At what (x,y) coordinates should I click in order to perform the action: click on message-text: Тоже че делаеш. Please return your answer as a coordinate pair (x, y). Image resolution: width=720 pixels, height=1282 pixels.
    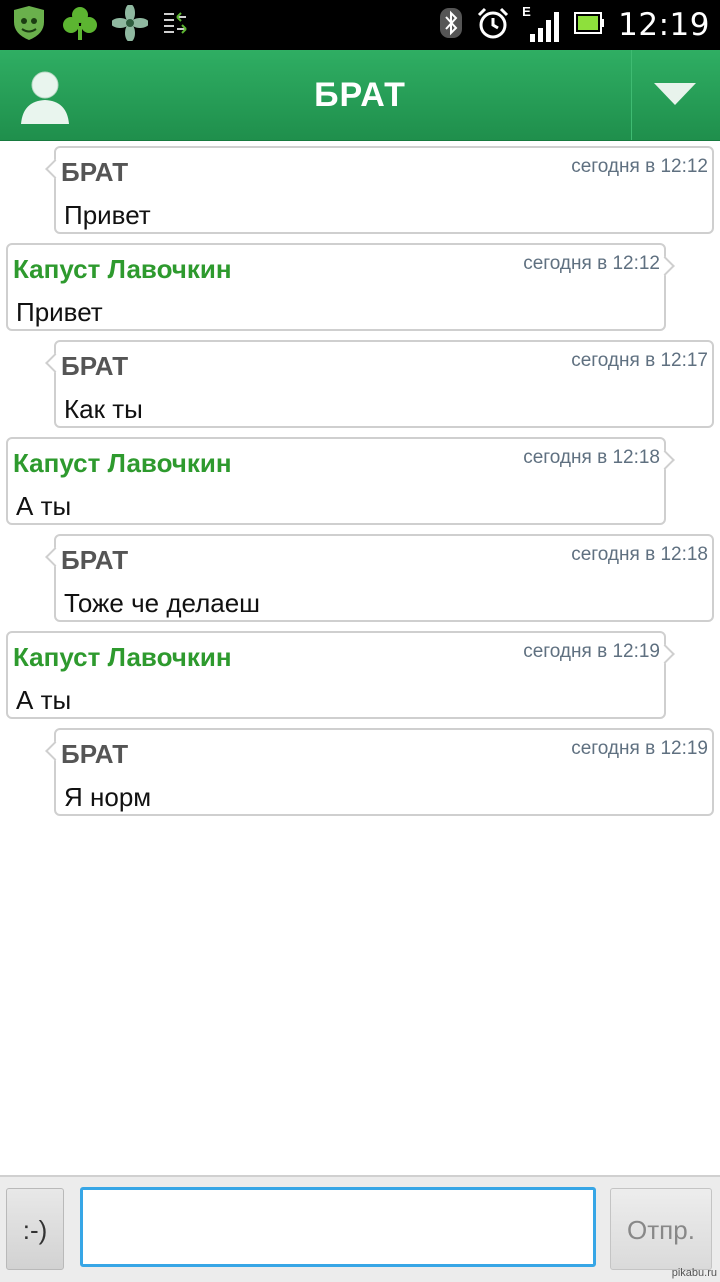
    Looking at the image, I should click on (162, 603).